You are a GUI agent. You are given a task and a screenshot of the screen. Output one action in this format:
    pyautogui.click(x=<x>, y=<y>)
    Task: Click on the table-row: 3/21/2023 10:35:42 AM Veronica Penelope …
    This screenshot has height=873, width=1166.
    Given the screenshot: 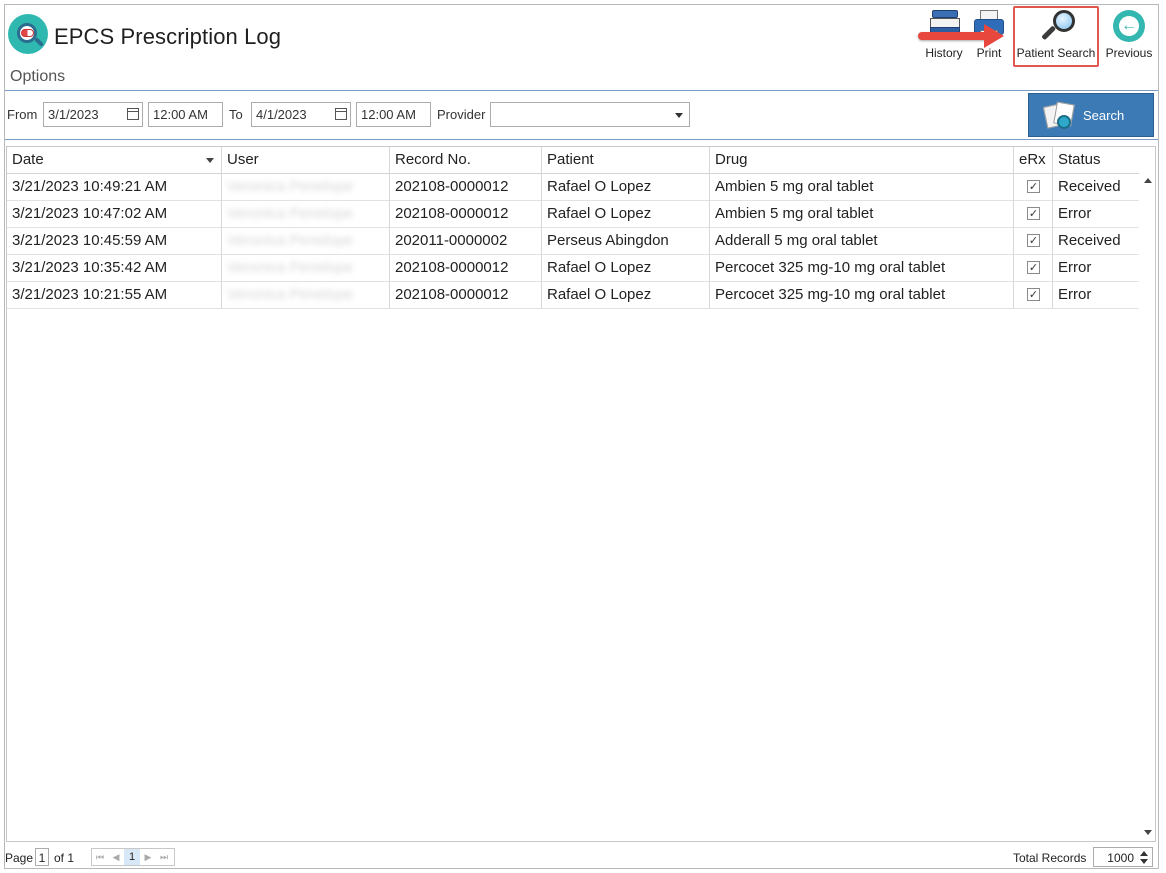 What is the action you would take?
    pyautogui.click(x=573, y=268)
    